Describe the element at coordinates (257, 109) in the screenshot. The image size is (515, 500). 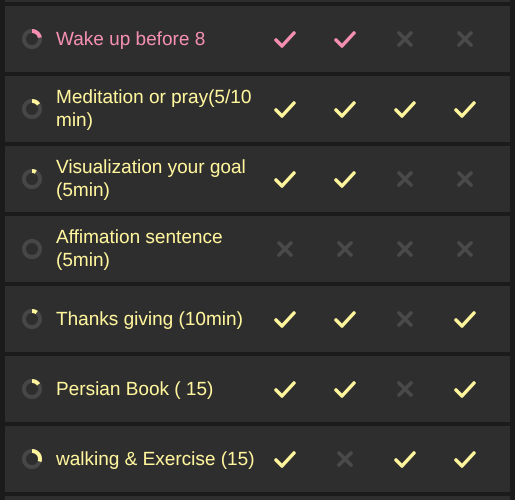
I see `habit-row: Meditation or pray(5/10 min)` at that location.